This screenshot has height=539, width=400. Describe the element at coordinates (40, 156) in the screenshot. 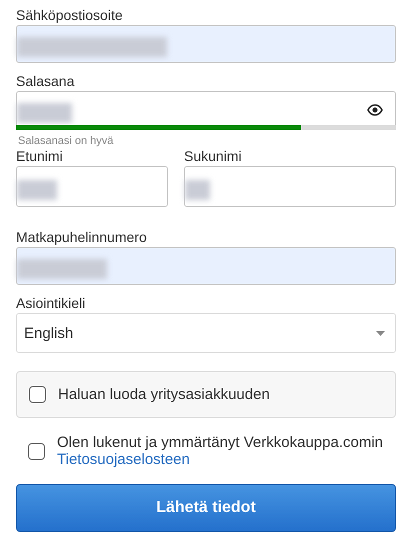

I see `field-label: Etunimi` at that location.